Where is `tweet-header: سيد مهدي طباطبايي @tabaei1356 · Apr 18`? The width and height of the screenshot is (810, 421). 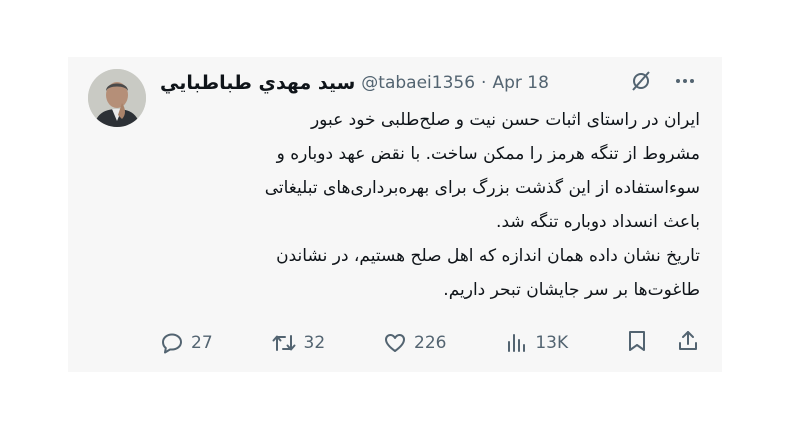
tweet-header: سيد مهدي طباطبايي @tabaei1356 · Apr 18 is located at coordinates (354, 83).